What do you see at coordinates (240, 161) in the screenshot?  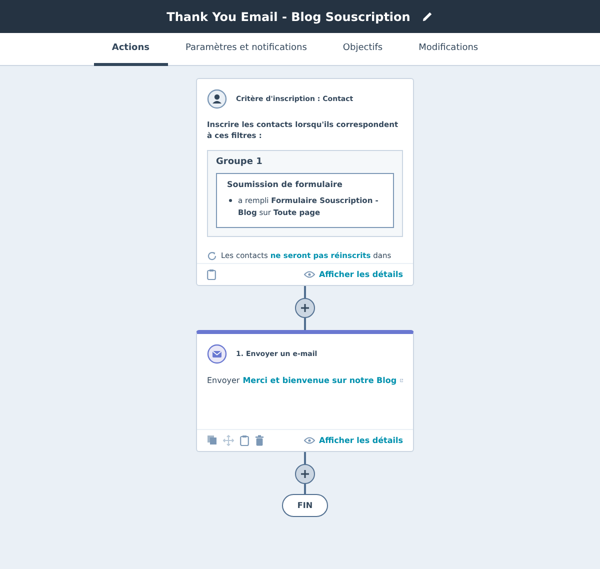 I see `group-title: Groupe 1` at bounding box center [240, 161].